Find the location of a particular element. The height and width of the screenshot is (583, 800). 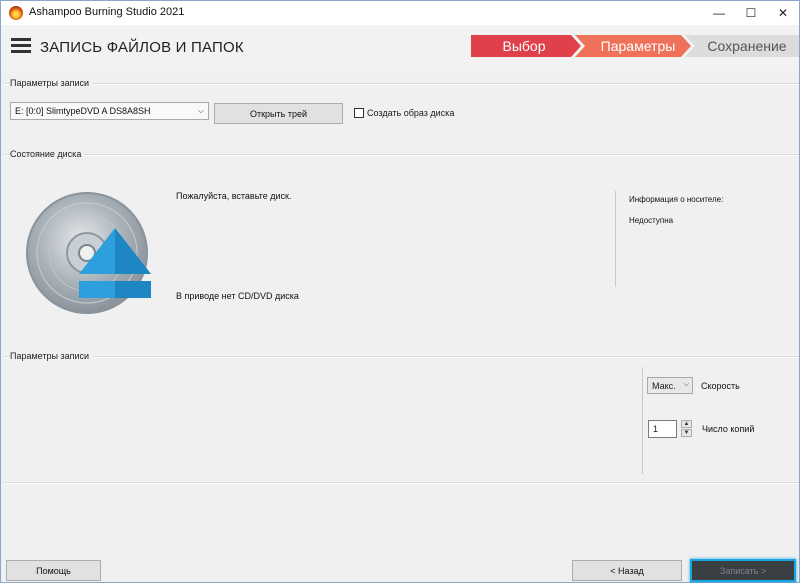

create-image-label: Создать образ диска is located at coordinates (410, 113).